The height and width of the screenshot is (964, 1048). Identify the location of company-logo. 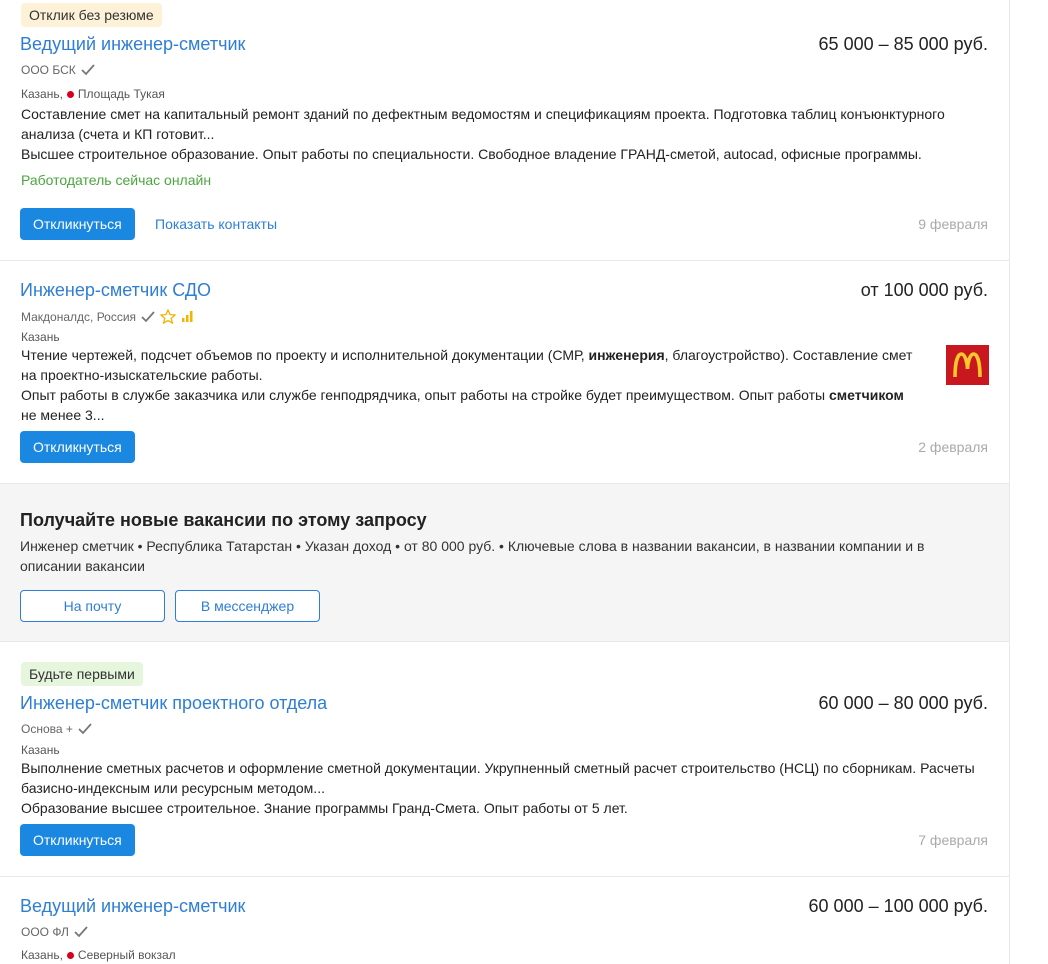
(967, 365).